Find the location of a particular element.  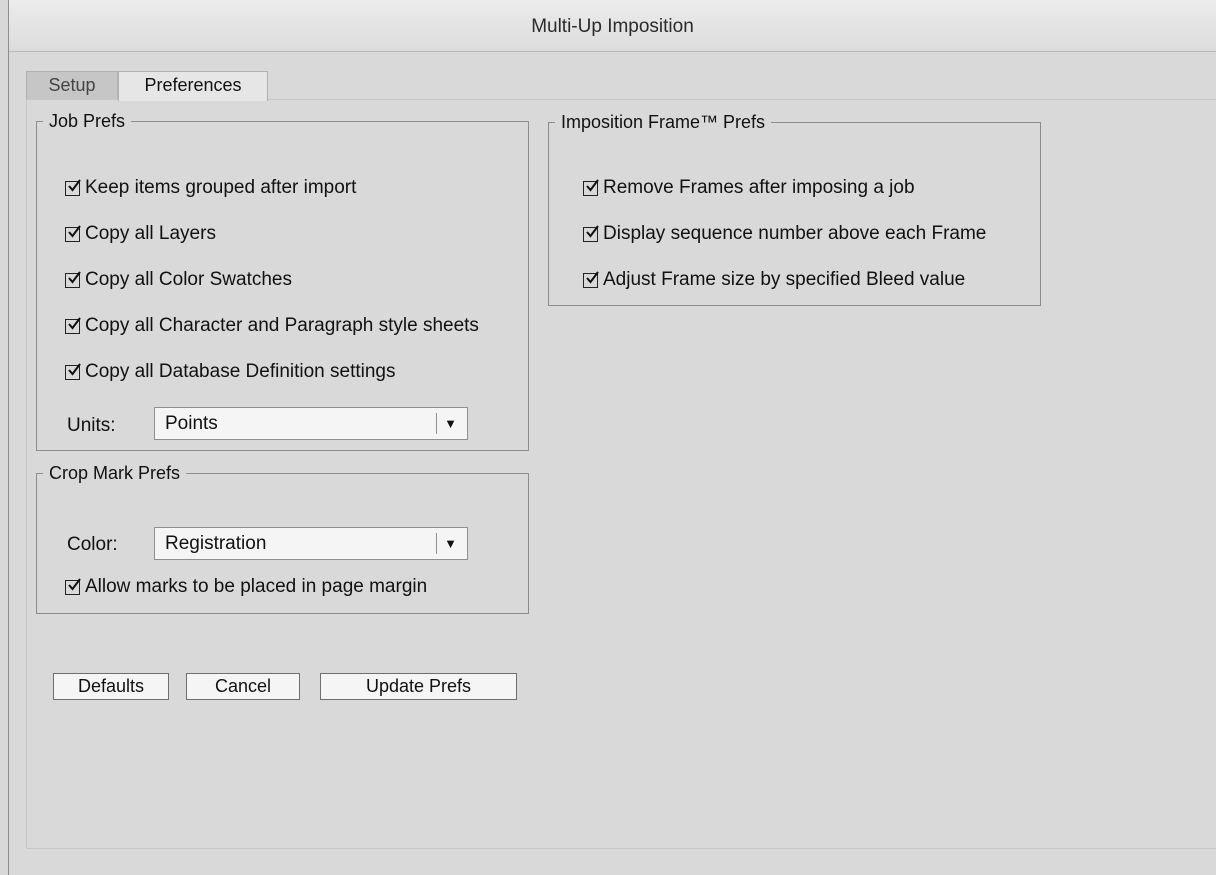

remove-frames-checkbox: Remove Frames after imposing a job is located at coordinates (749, 188).